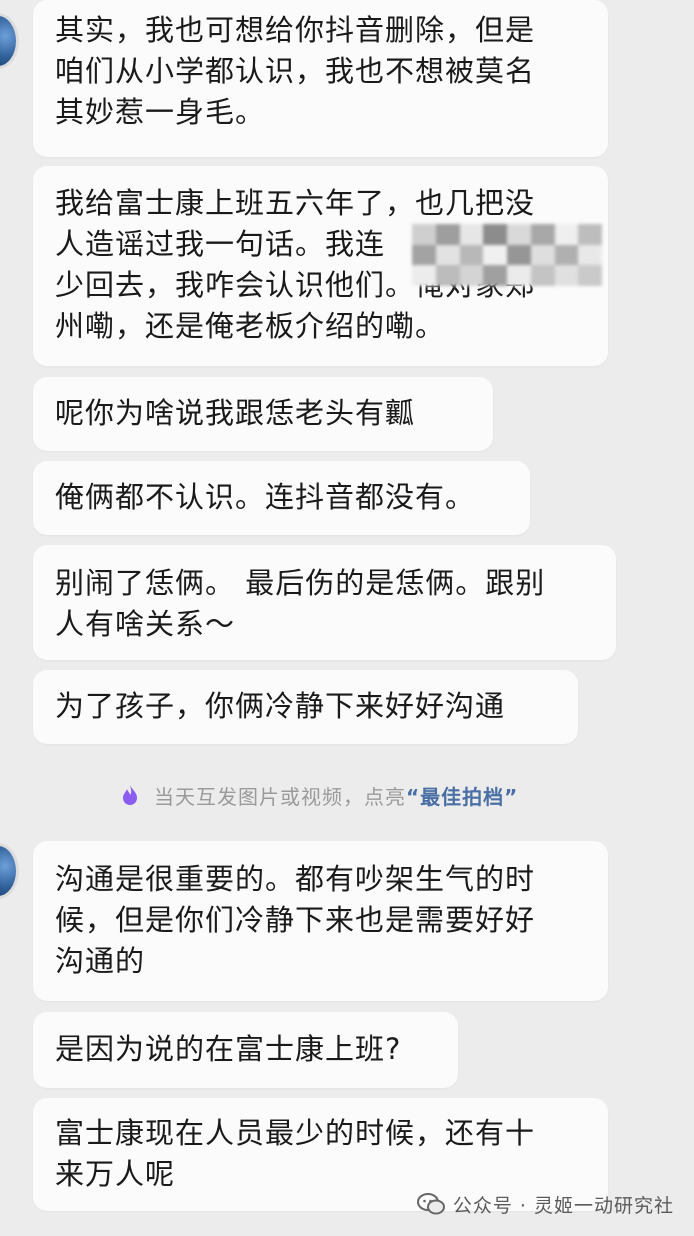 Image resolution: width=694 pixels, height=1236 pixels. I want to click on chat-bubble: 是因为说的在富士康上班?, so click(245, 1050).